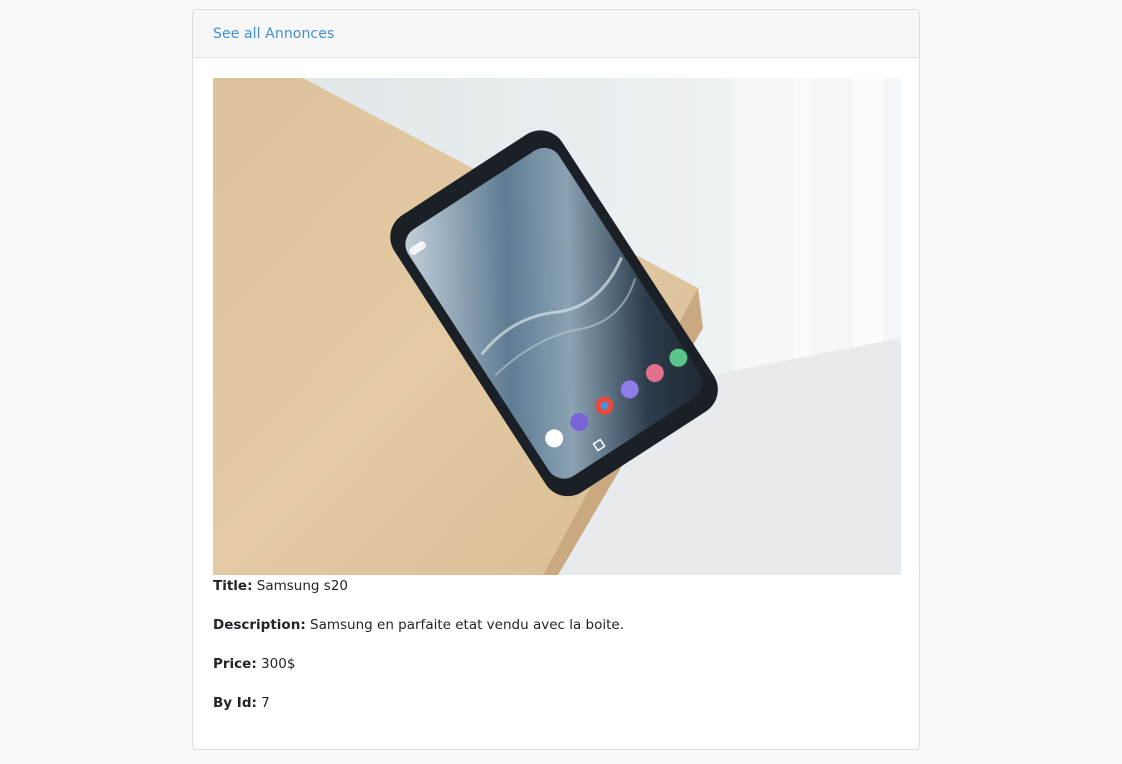  What do you see at coordinates (556, 664) in the screenshot?
I see `price-row: Price: 300$` at bounding box center [556, 664].